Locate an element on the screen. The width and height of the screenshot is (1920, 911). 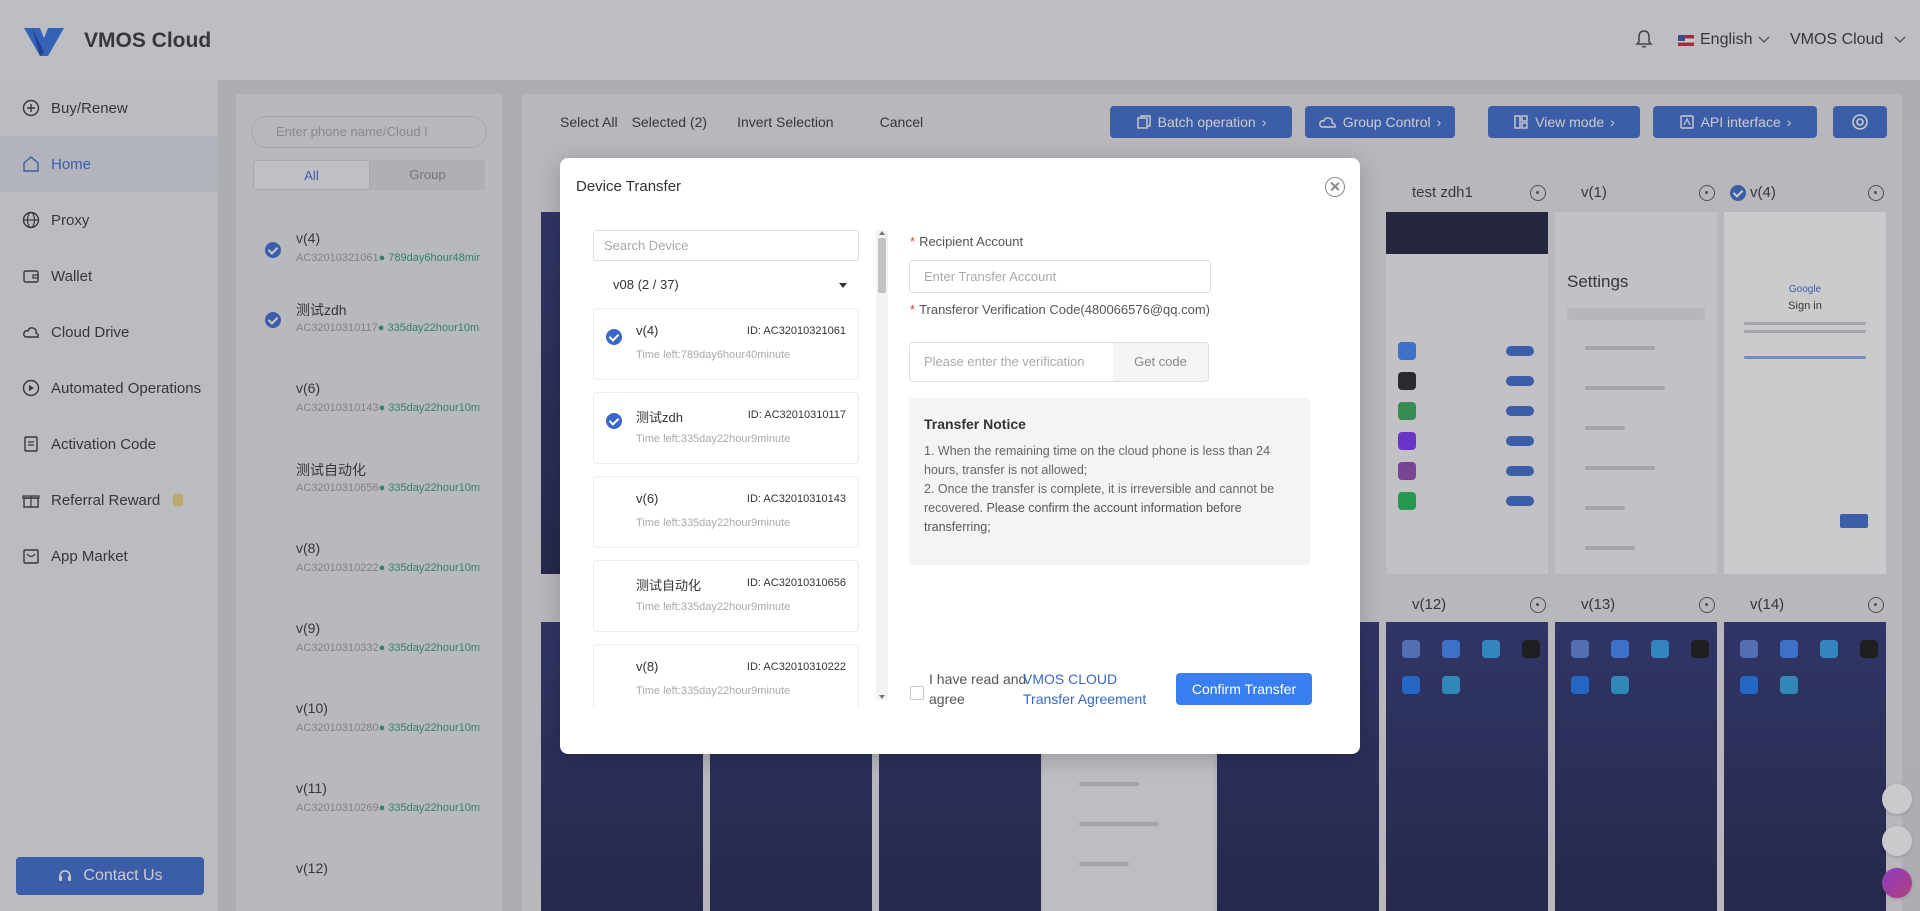
agree-checkbox is located at coordinates (917, 693).